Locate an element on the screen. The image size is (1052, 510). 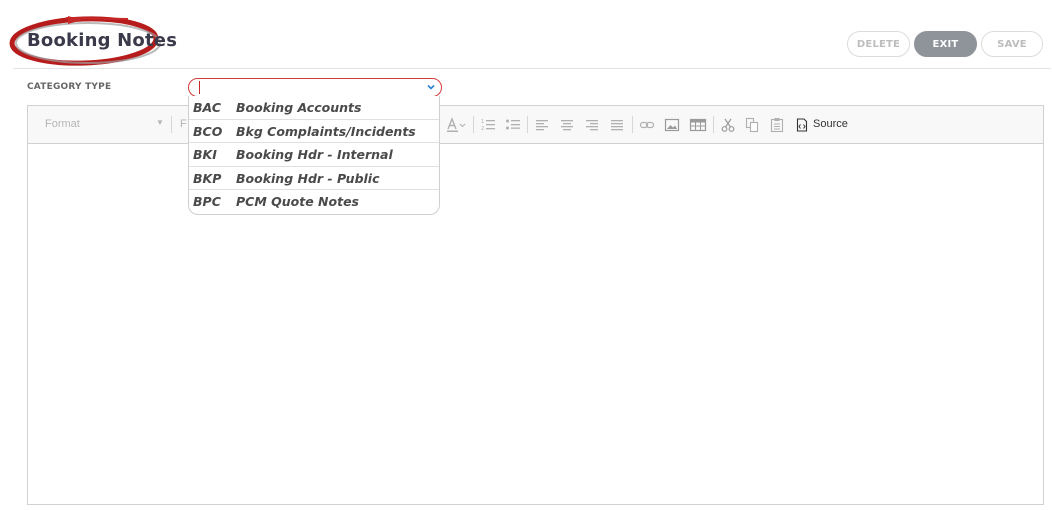
save-button: SAVE is located at coordinates (1012, 44).